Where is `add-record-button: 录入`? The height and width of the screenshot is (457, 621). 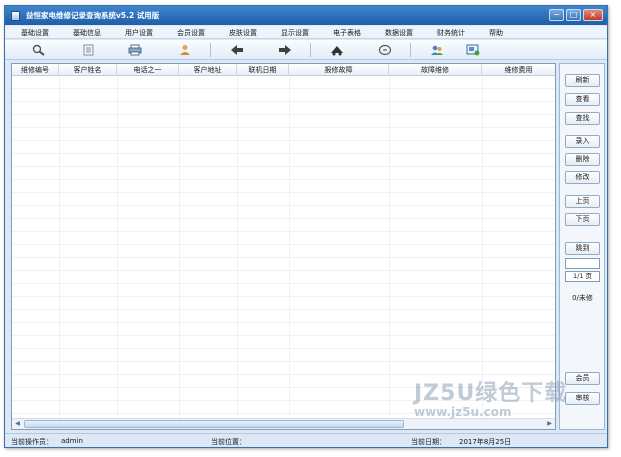 add-record-button: 录入 is located at coordinates (582, 141).